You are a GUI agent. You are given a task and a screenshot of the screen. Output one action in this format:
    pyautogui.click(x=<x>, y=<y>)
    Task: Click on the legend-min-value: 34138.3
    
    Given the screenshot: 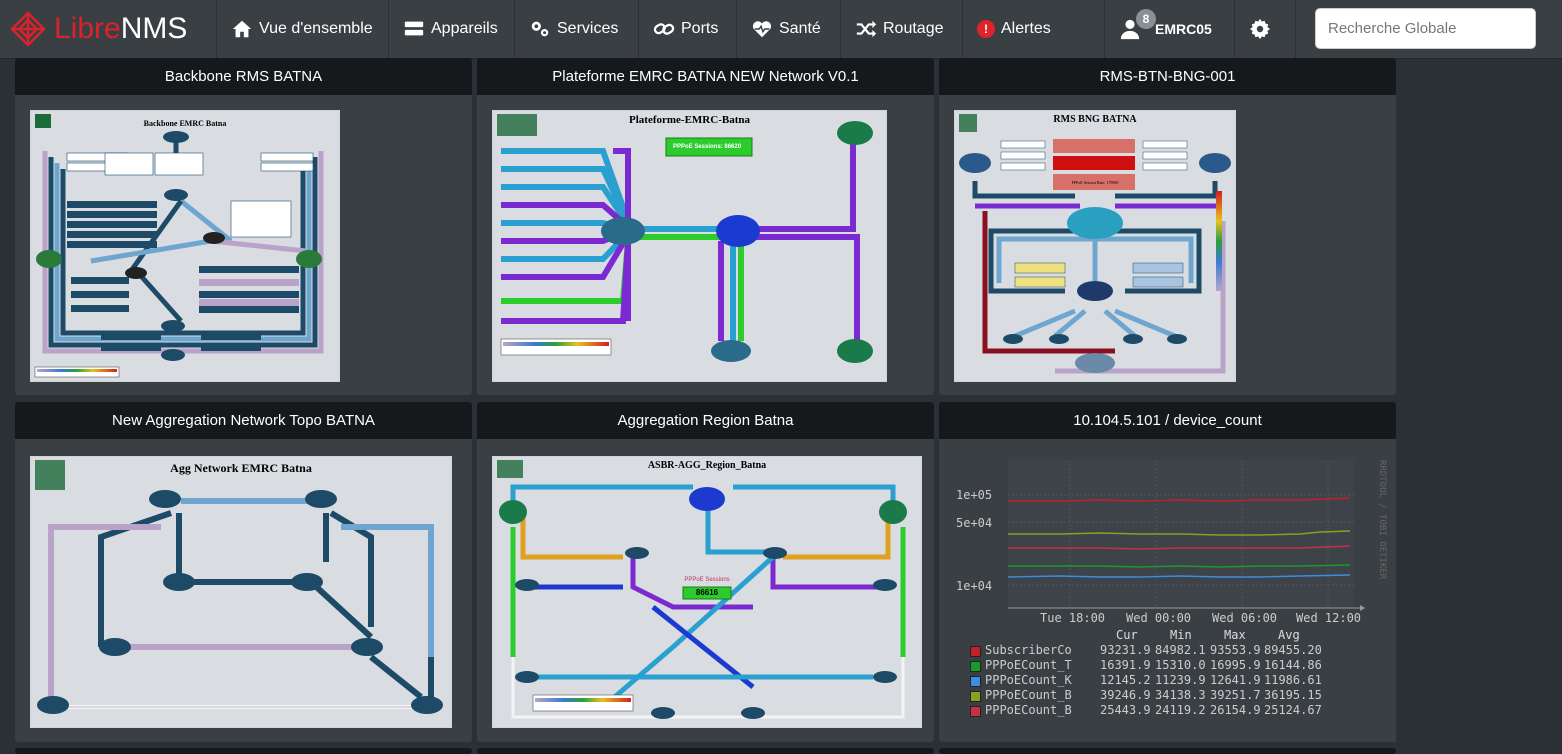 What is the action you would take?
    pyautogui.click(x=1180, y=695)
    